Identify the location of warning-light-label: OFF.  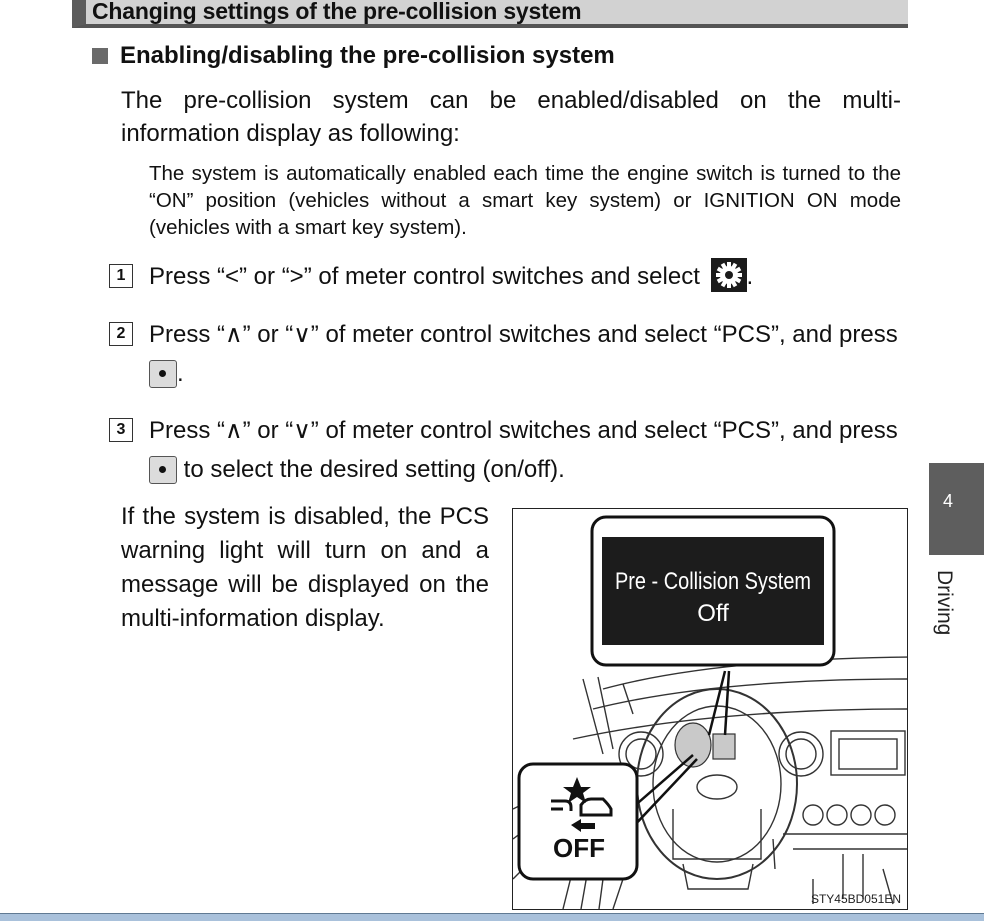
(579, 848).